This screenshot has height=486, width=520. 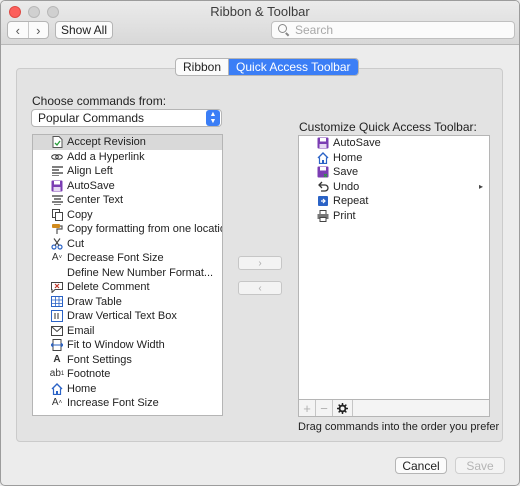 What do you see at coordinates (127, 171) in the screenshot?
I see `list-item: Align Left` at bounding box center [127, 171].